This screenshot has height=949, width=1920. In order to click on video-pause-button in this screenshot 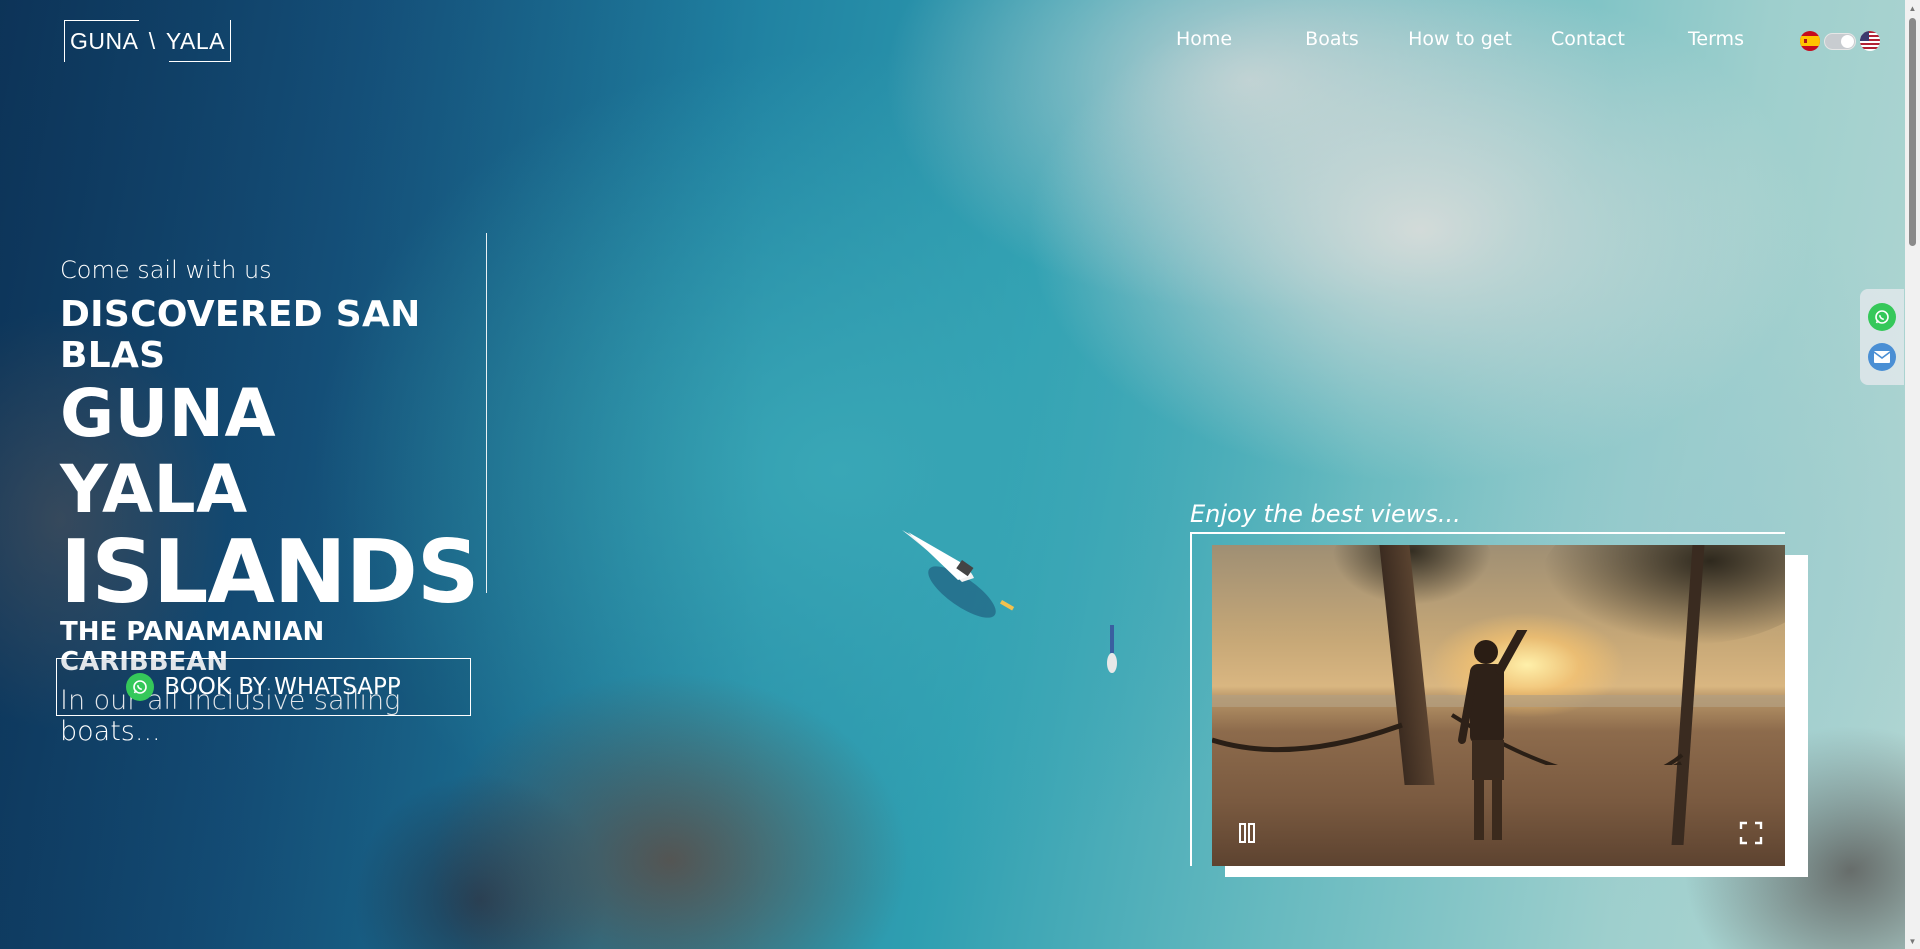, I will do `click(1247, 833)`.